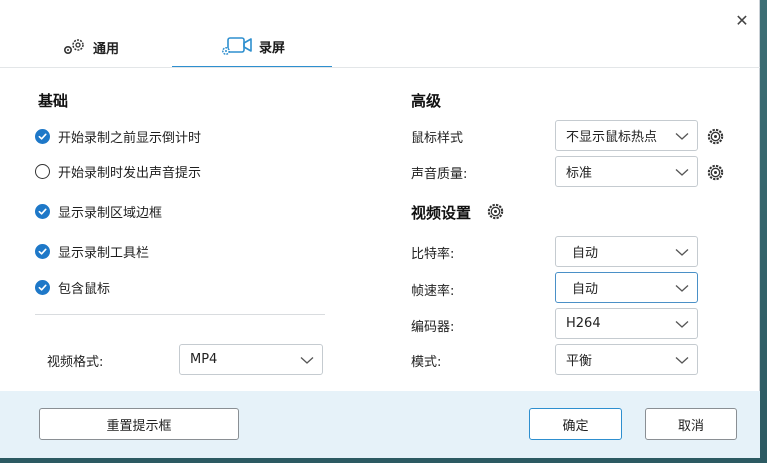 Image resolution: width=767 pixels, height=463 pixels. Describe the element at coordinates (575, 424) in the screenshot. I see `ok-button: 确定` at that location.